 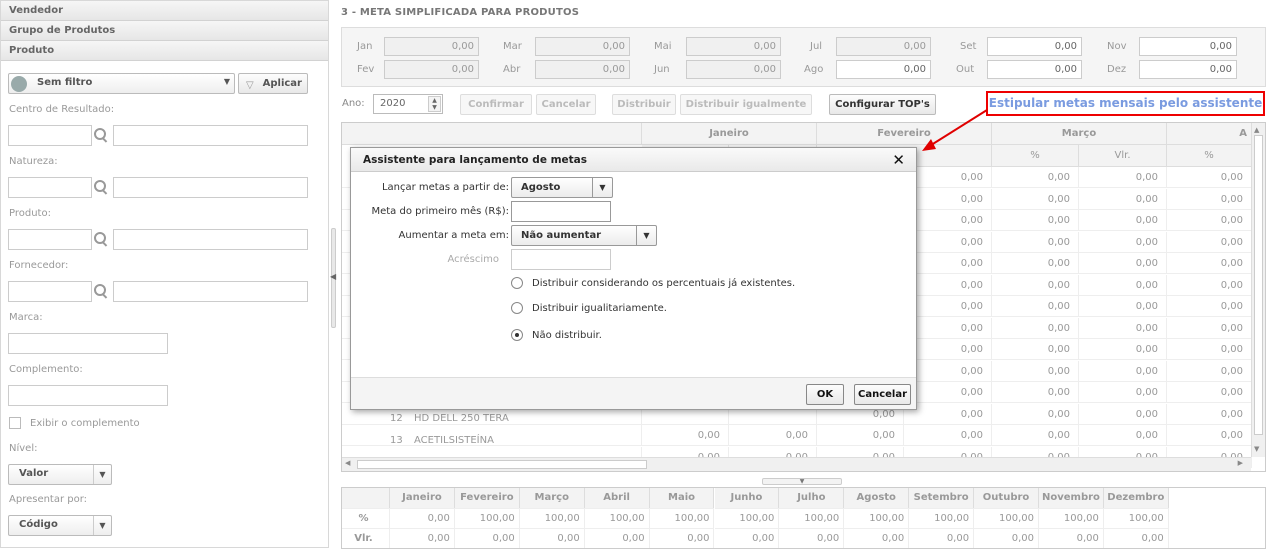 What do you see at coordinates (644, 104) in the screenshot?
I see `distribute-button: Distribuir` at bounding box center [644, 104].